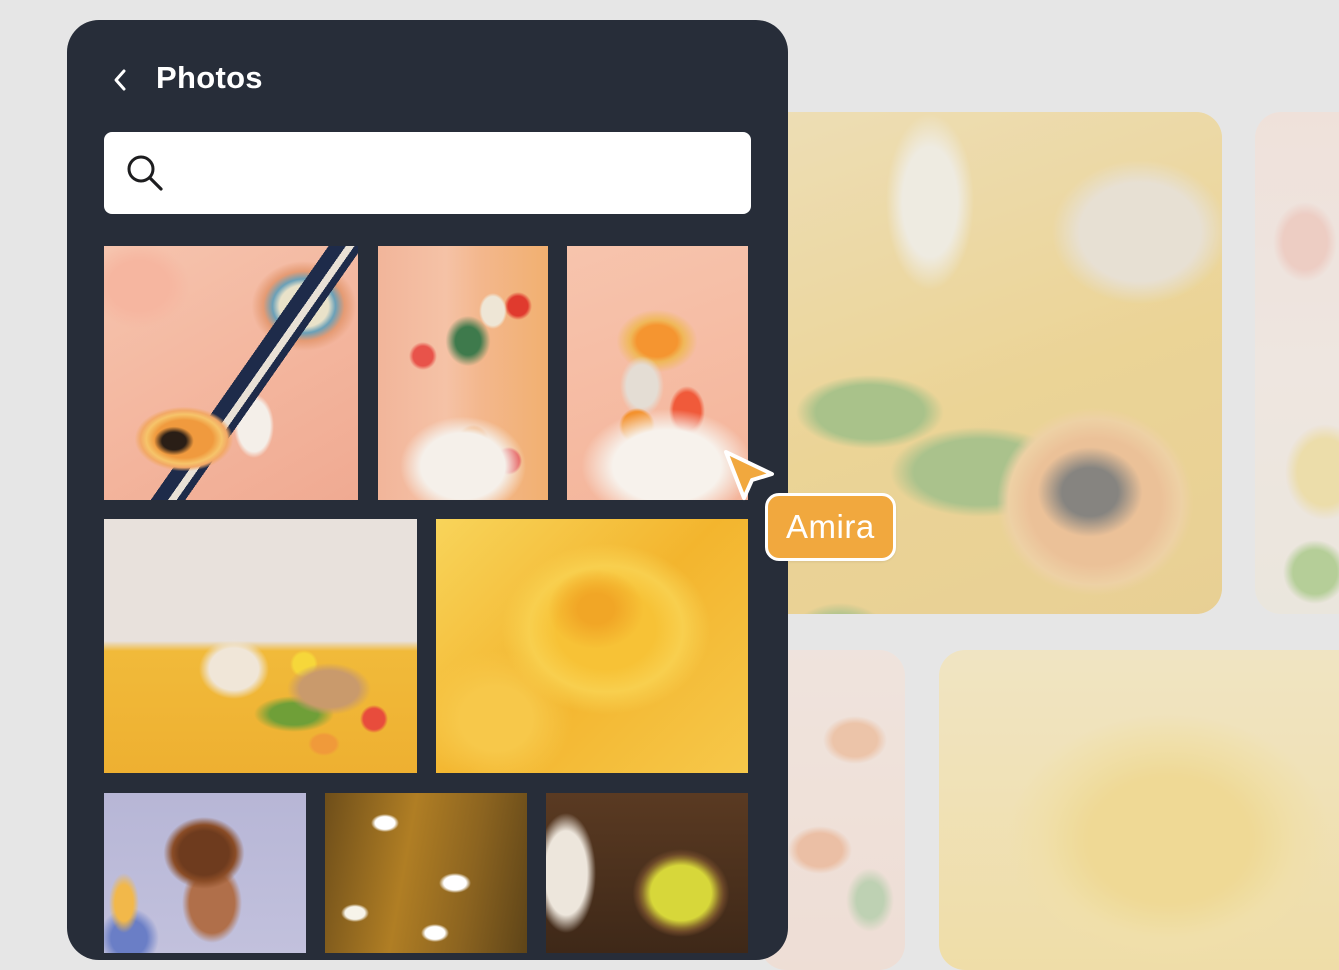 The height and width of the screenshot is (970, 1339). I want to click on back-button, so click(121, 80).